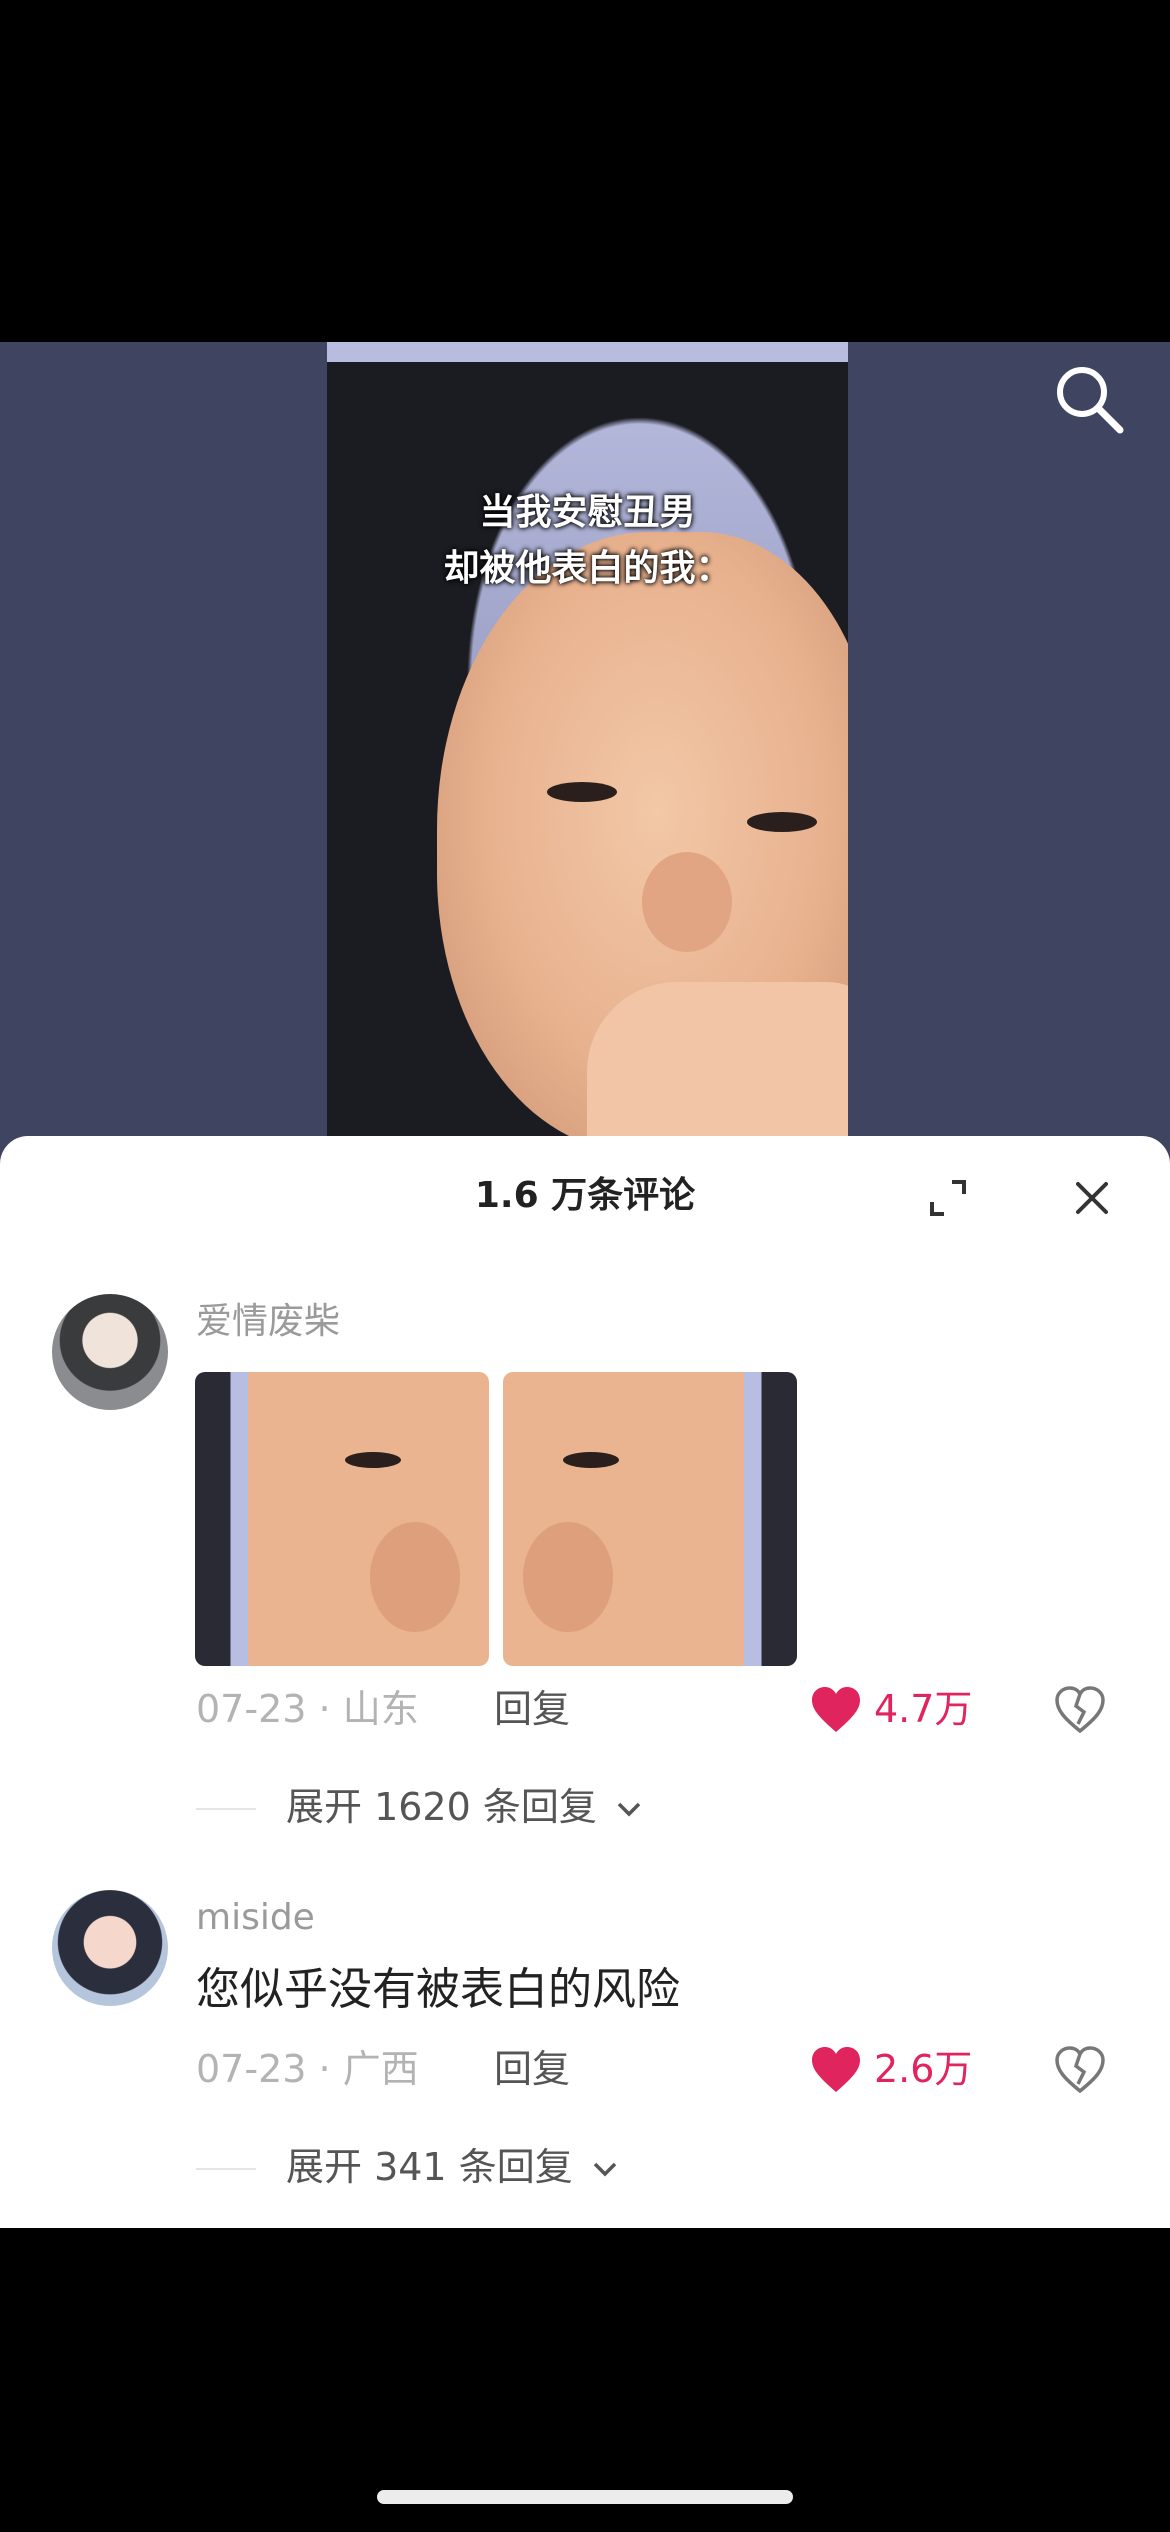  What do you see at coordinates (717, 1072) in the screenshot?
I see `video-hand` at bounding box center [717, 1072].